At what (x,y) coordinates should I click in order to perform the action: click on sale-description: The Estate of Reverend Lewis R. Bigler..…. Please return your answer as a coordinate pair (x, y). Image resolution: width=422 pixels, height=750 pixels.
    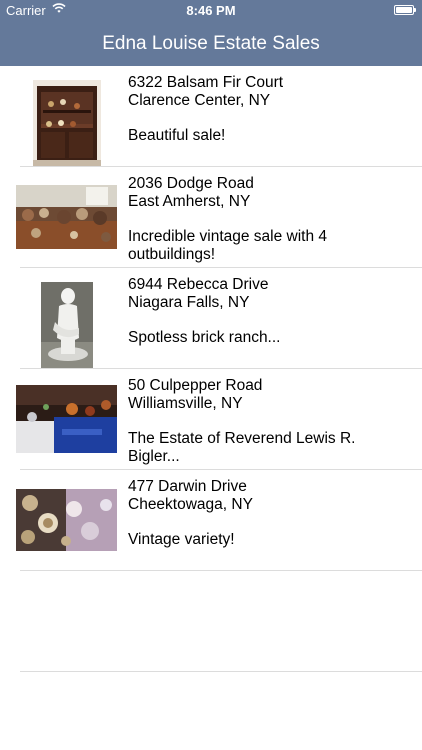
    Looking at the image, I should click on (242, 447).